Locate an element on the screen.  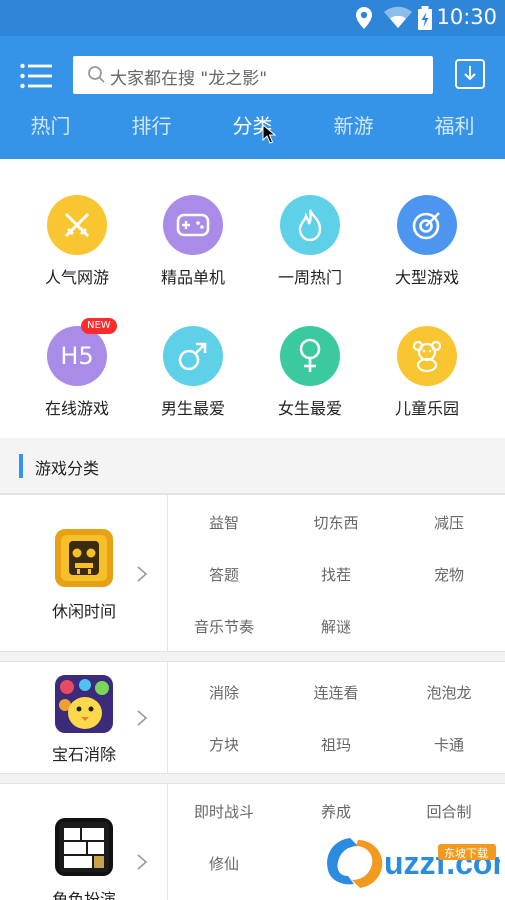
watermark-subtext: 东坡下载 is located at coordinates (466, 853).